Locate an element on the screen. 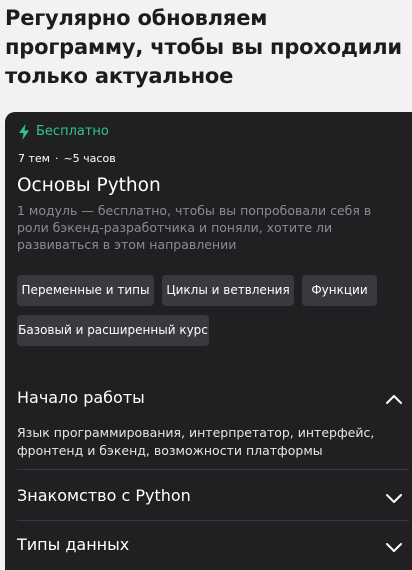 The width and height of the screenshot is (412, 570). course-title: Основы Python is located at coordinates (89, 185).